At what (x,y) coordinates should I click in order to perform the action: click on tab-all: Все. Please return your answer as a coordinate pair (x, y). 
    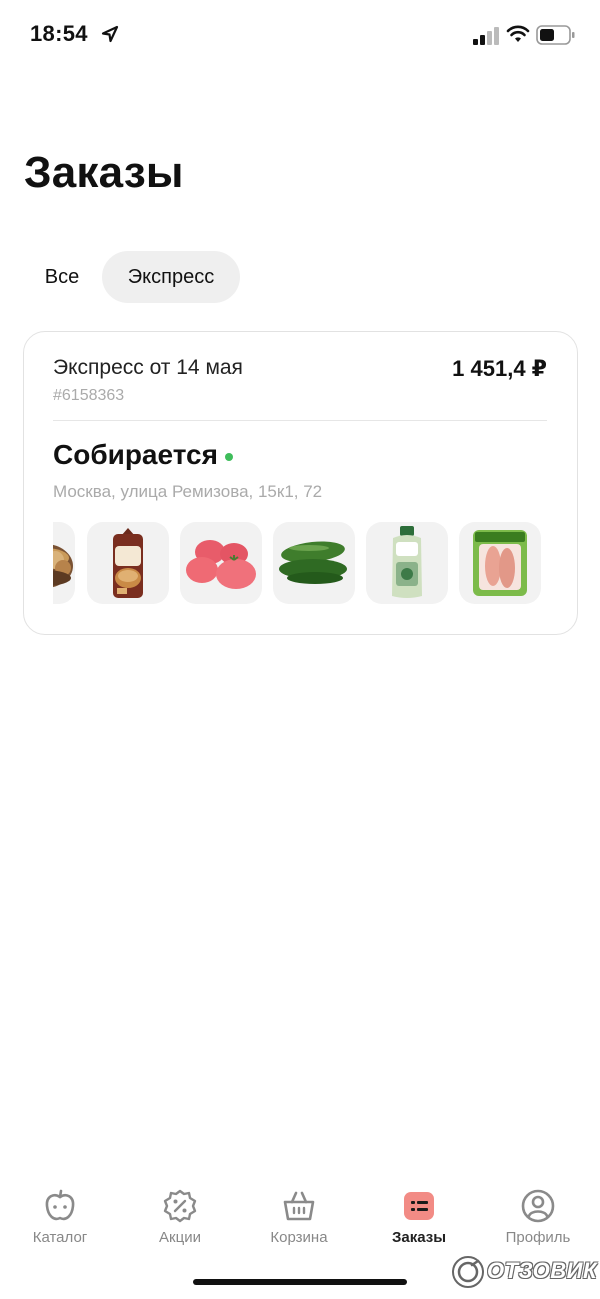
    Looking at the image, I should click on (62, 277).